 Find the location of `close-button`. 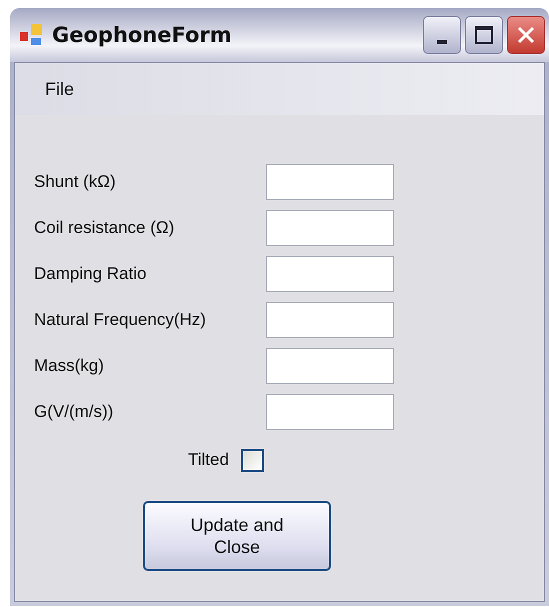

close-button is located at coordinates (526, 35).